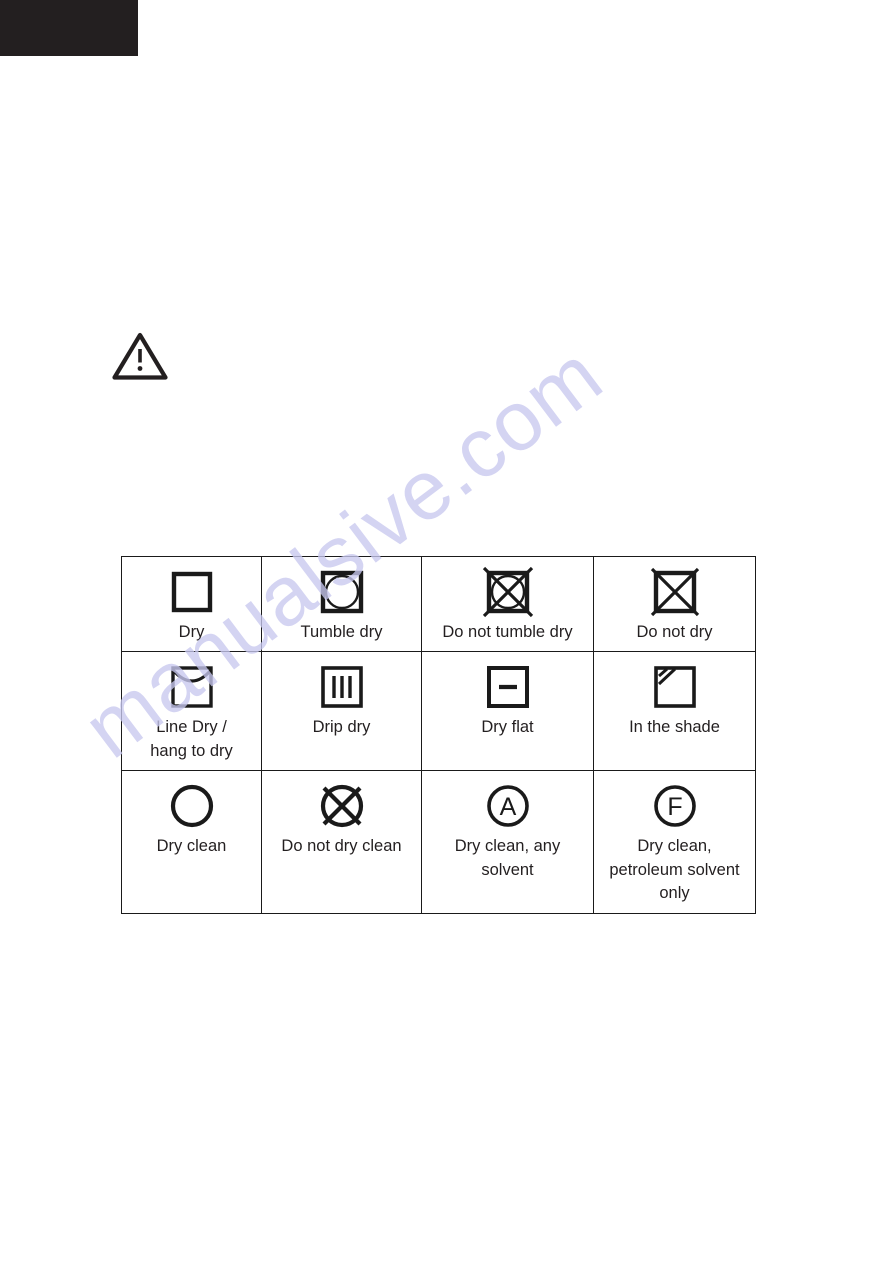  What do you see at coordinates (342, 806) in the screenshot?
I see `do-not-dry-clean-icon` at bounding box center [342, 806].